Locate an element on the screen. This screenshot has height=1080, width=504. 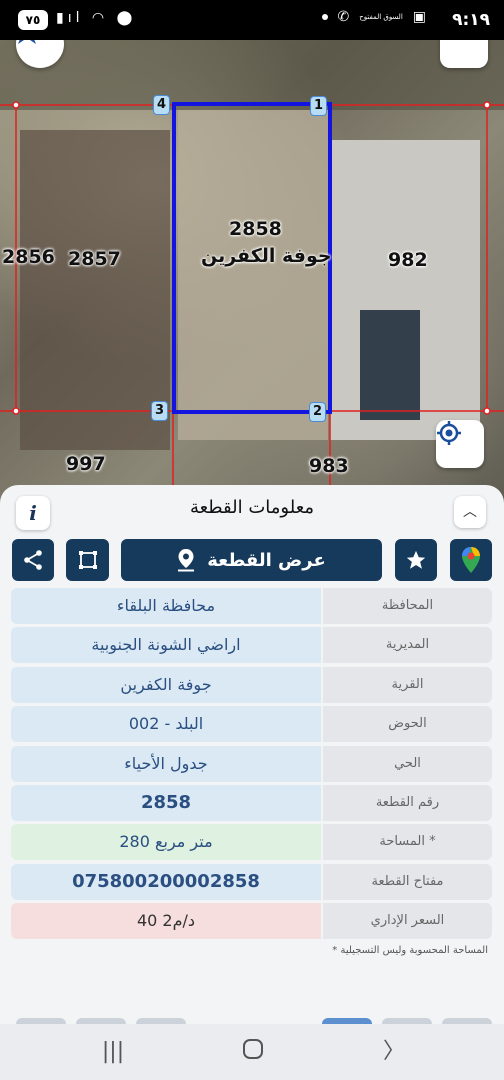
recent-apps-icon: ||| is located at coordinates (113, 1051).